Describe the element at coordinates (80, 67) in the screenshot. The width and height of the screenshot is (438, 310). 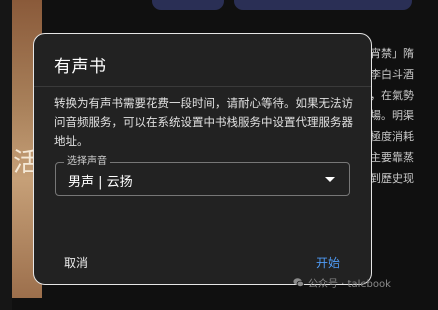
I see `dialog-title: 有声书` at that location.